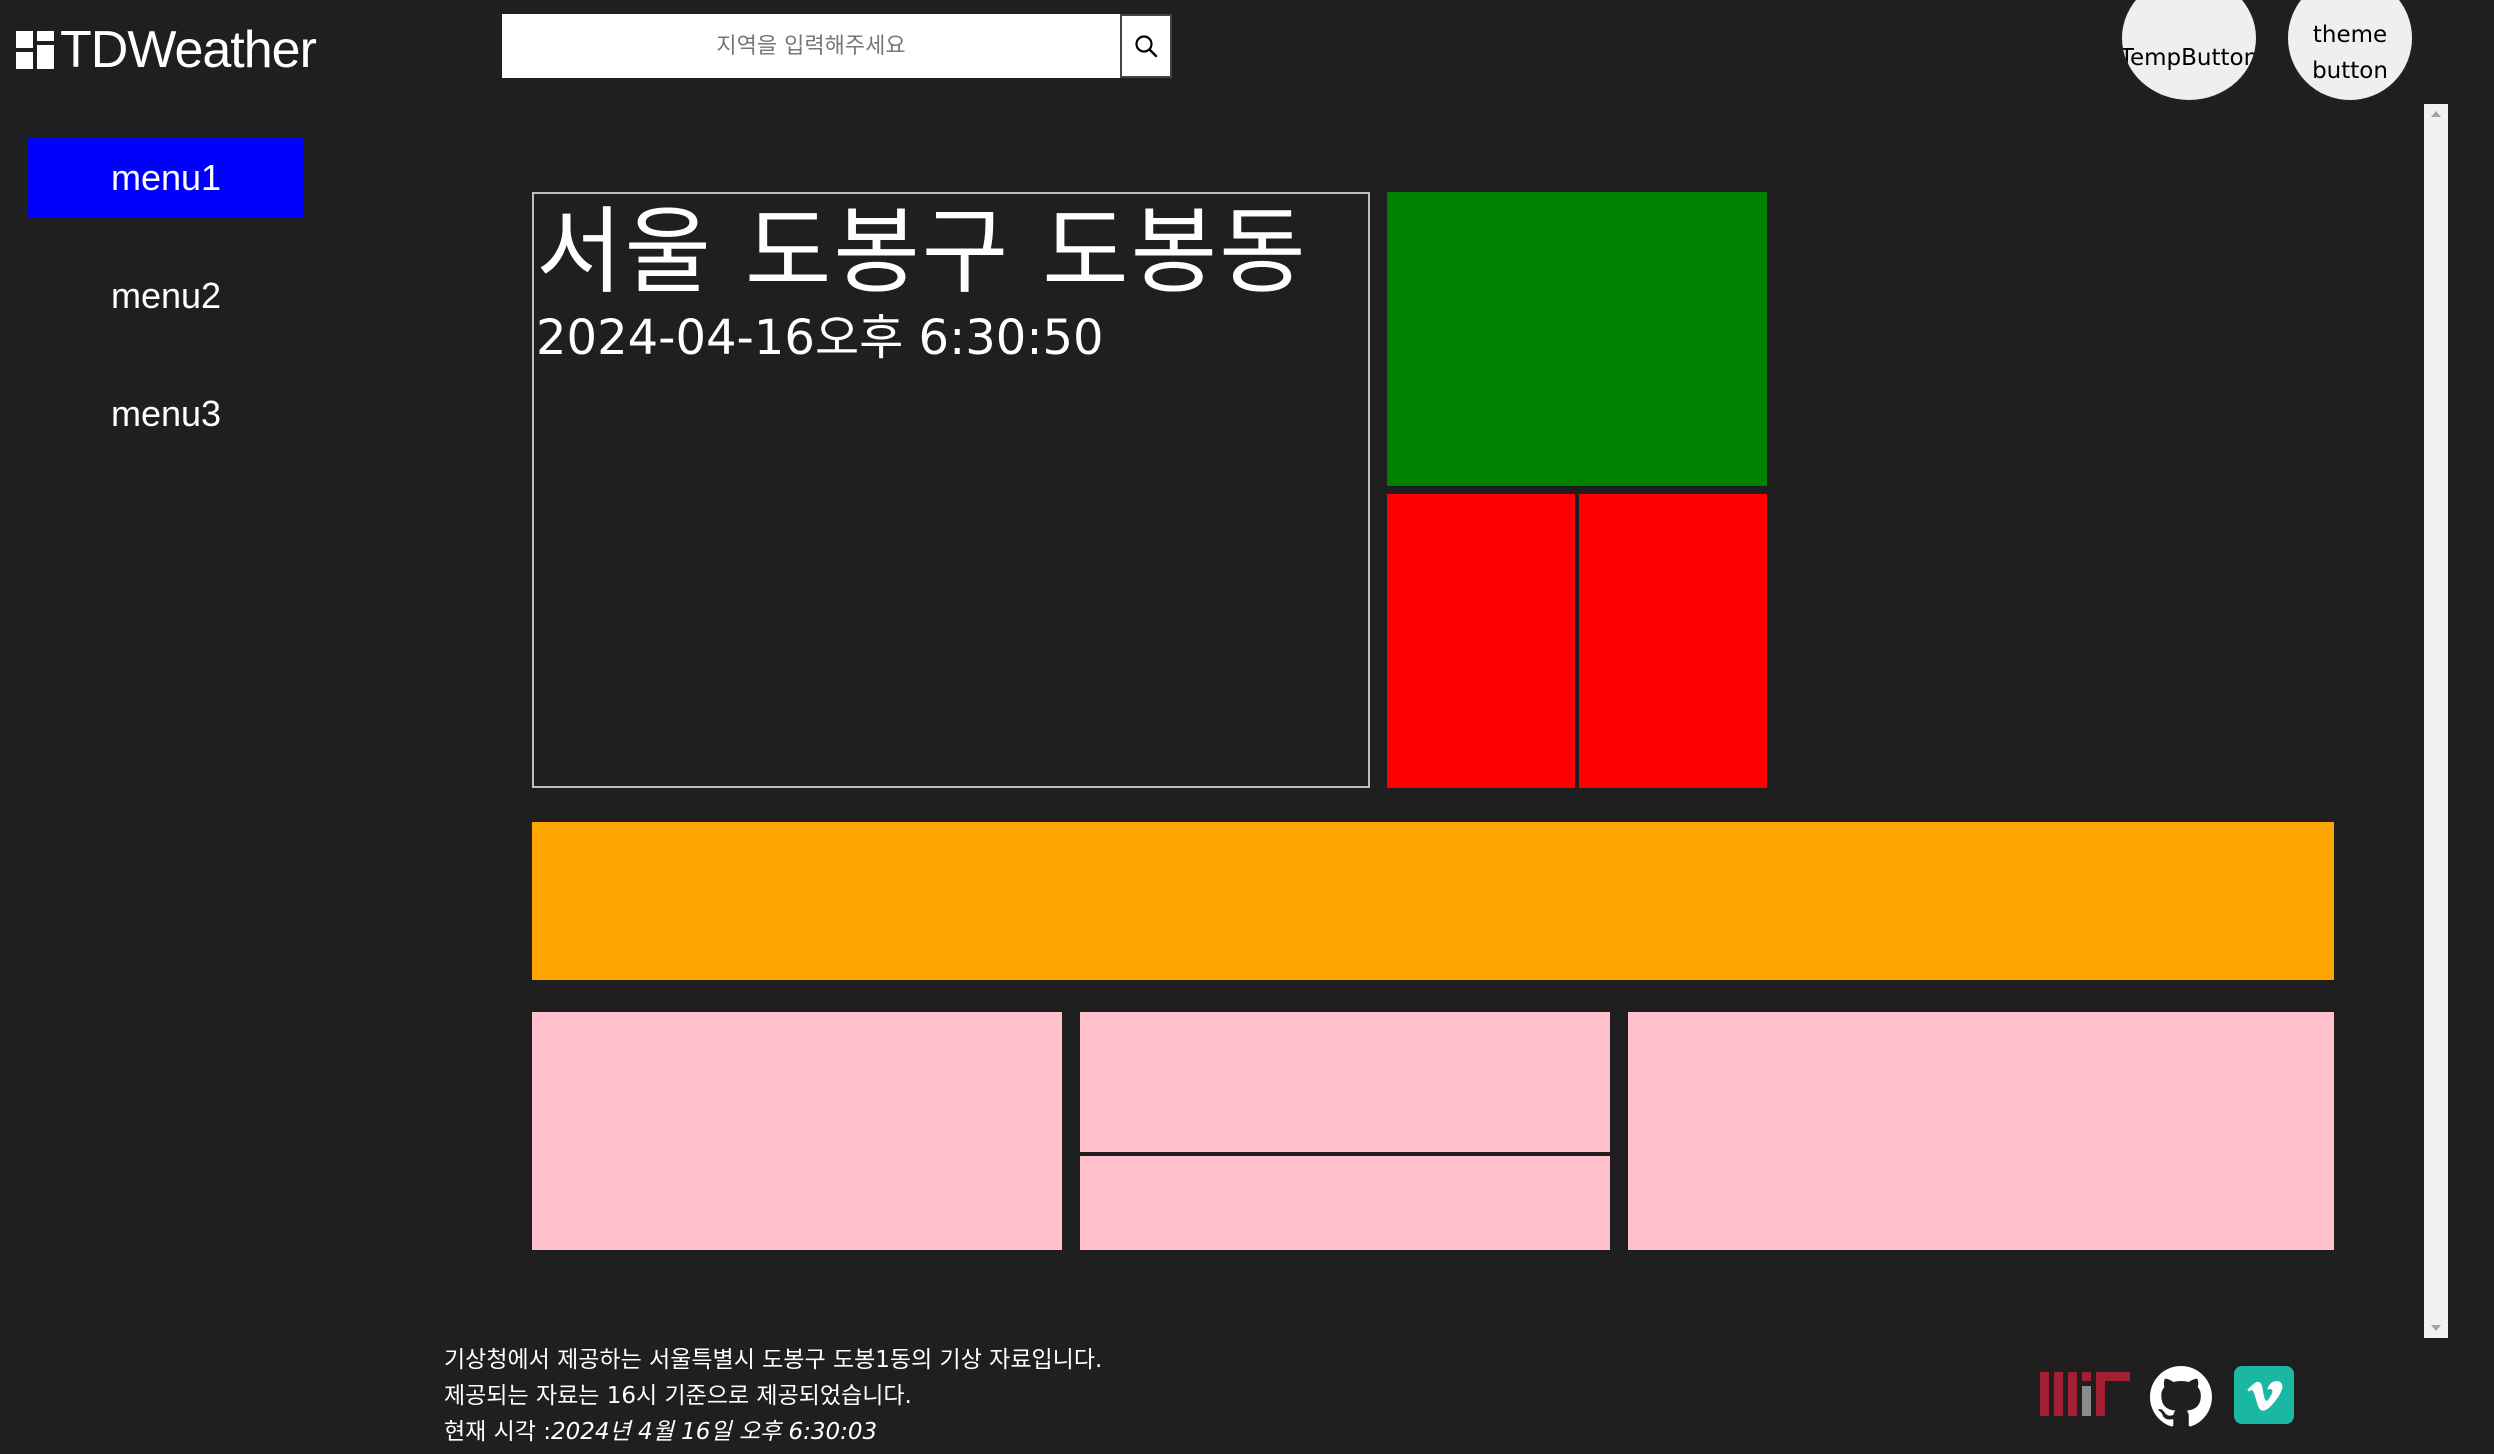 The image size is (2494, 1454). I want to click on theme-button-label: theme button, so click(2350, 53).